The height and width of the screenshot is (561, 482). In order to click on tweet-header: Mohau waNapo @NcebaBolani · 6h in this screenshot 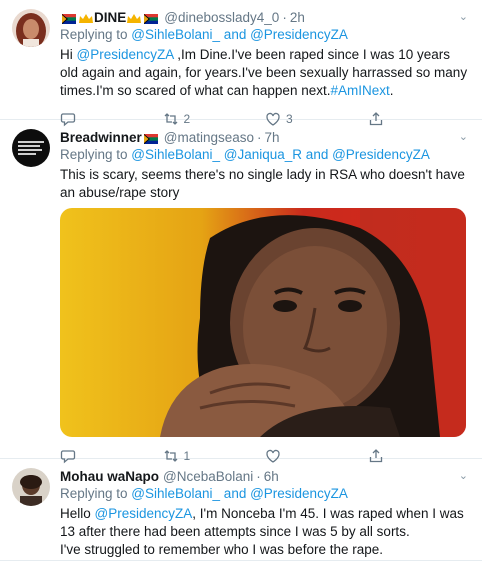, I will do `click(265, 476)`.